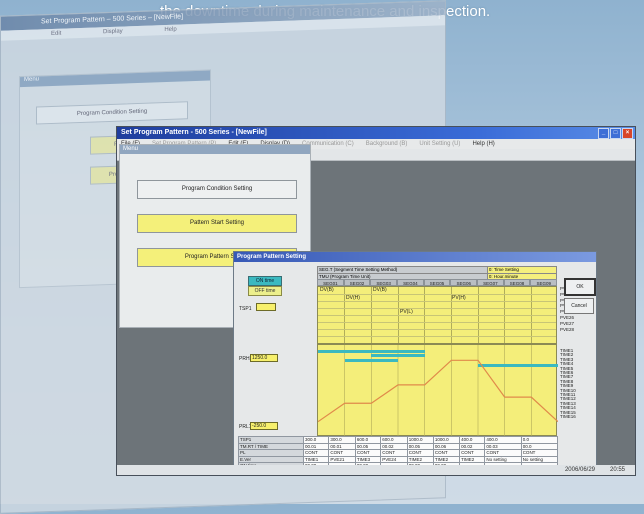 This screenshot has height=514, width=644. What do you see at coordinates (330, 282) in the screenshot?
I see `segment-header: SEG01` at bounding box center [330, 282].